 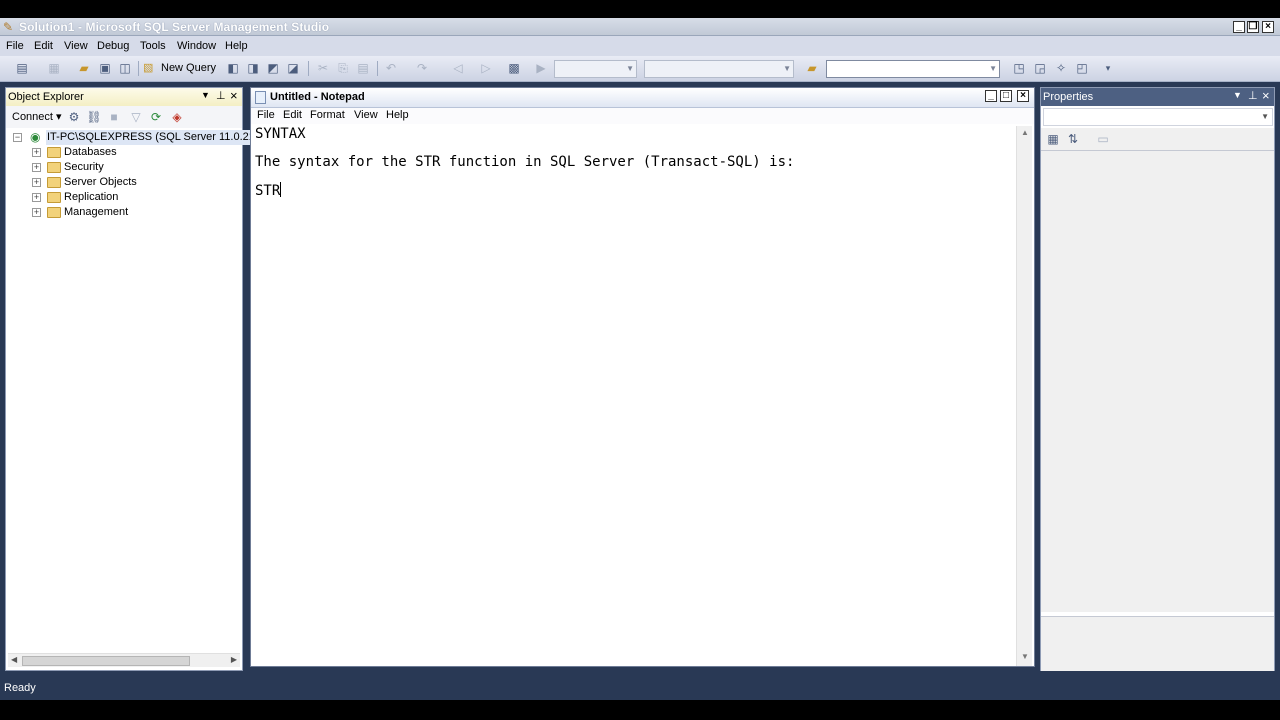 I want to click on tree-item-security: + Security, so click(x=124, y=167).